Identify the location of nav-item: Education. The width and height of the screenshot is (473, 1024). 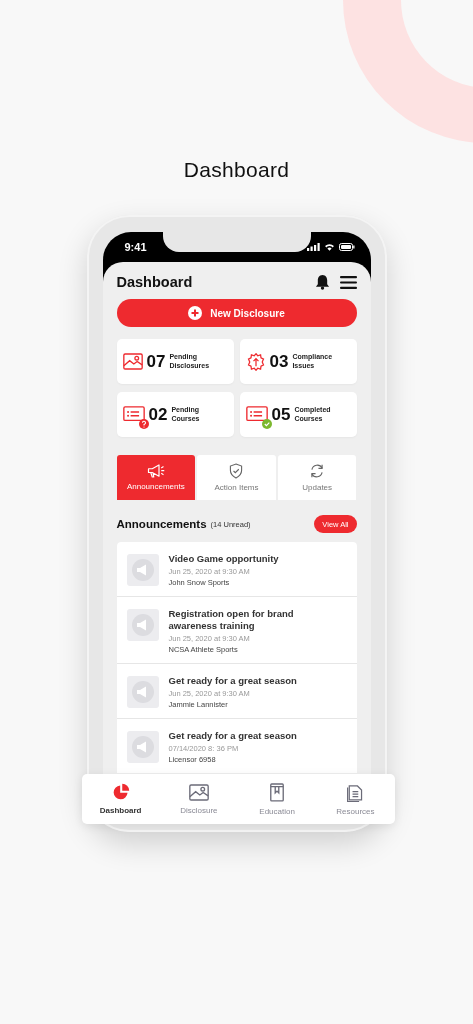
(277, 799).